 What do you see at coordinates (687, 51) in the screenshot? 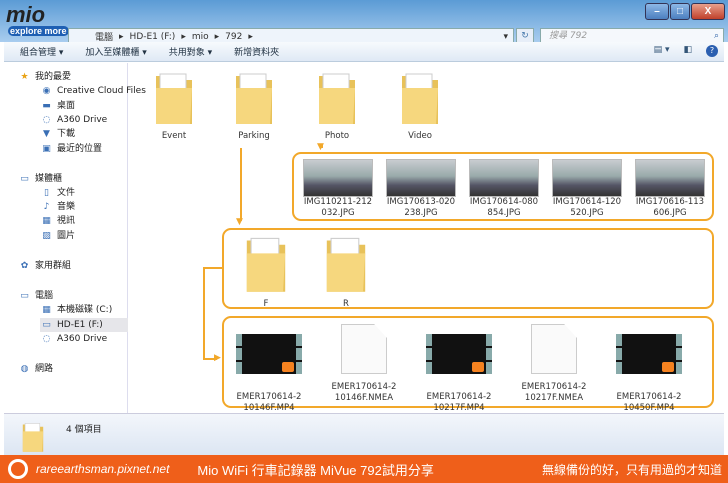
I see `preview-pane-icon: ◧` at bounding box center [687, 51].